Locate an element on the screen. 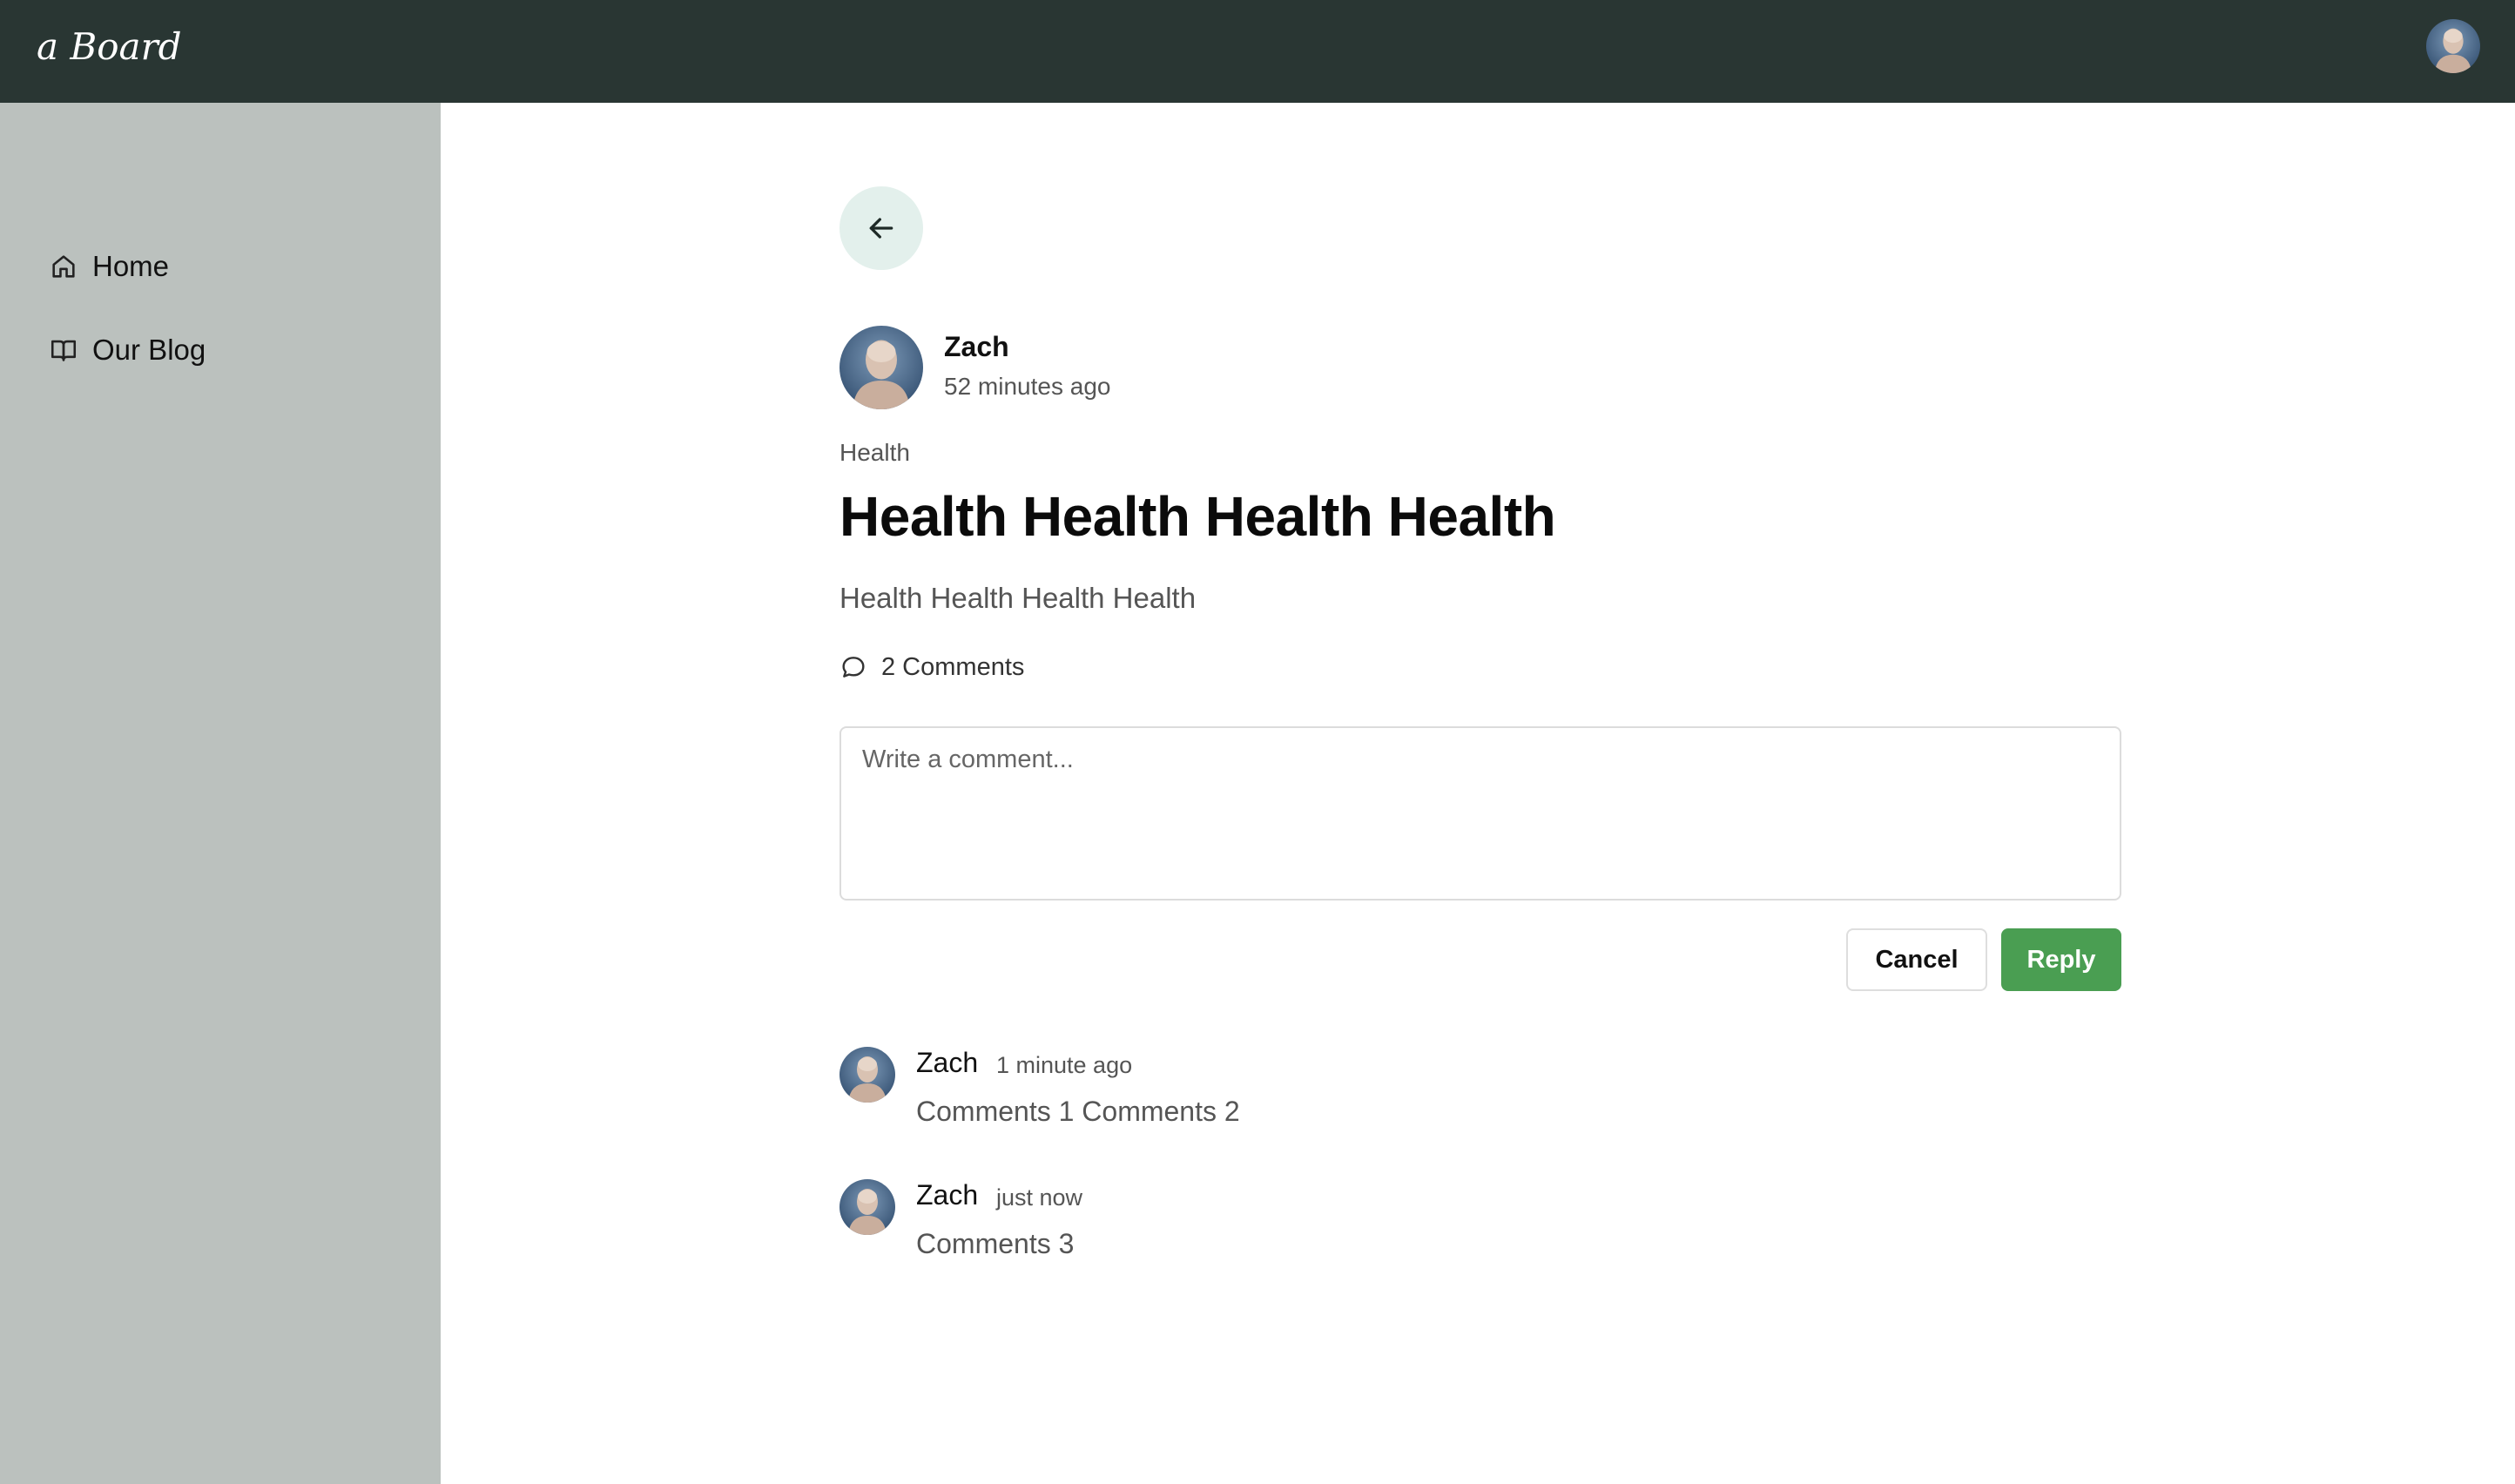 Image resolution: width=2515 pixels, height=1484 pixels. post-author-name: Zach is located at coordinates (976, 347).